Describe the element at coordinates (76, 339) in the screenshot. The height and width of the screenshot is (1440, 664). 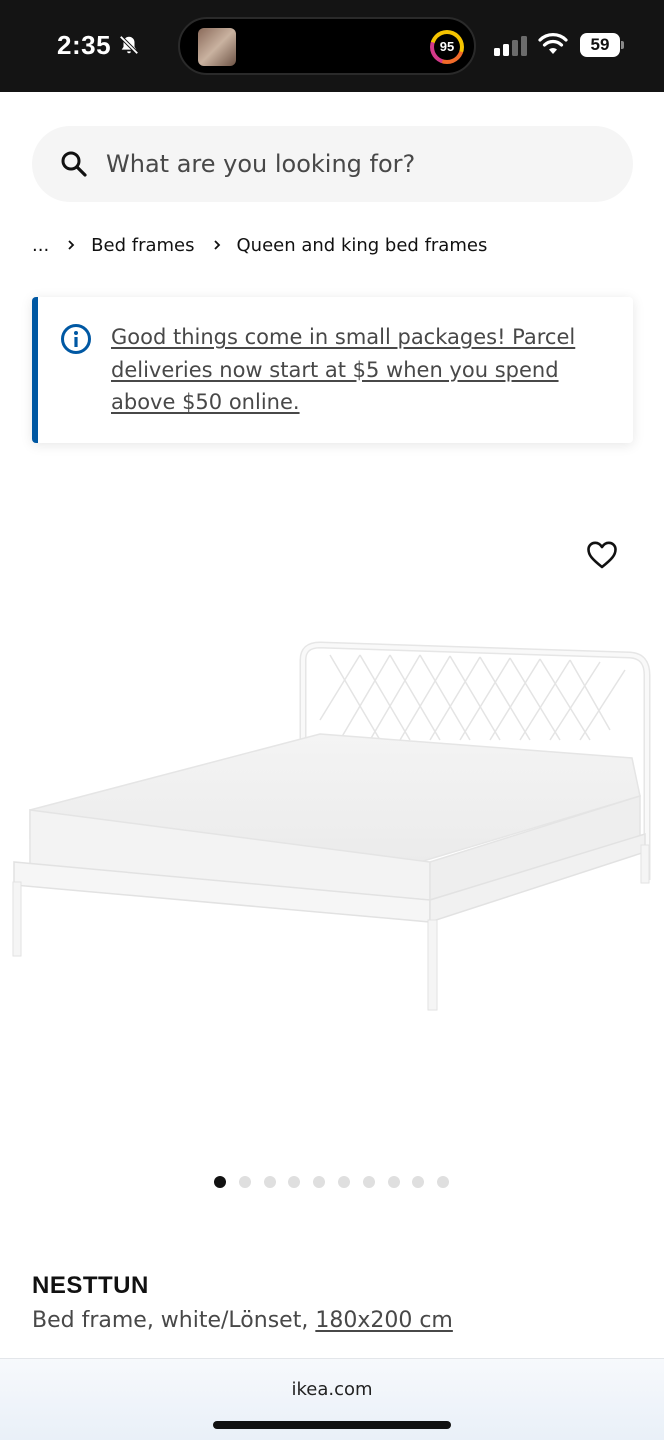
I see `info-icon` at that location.